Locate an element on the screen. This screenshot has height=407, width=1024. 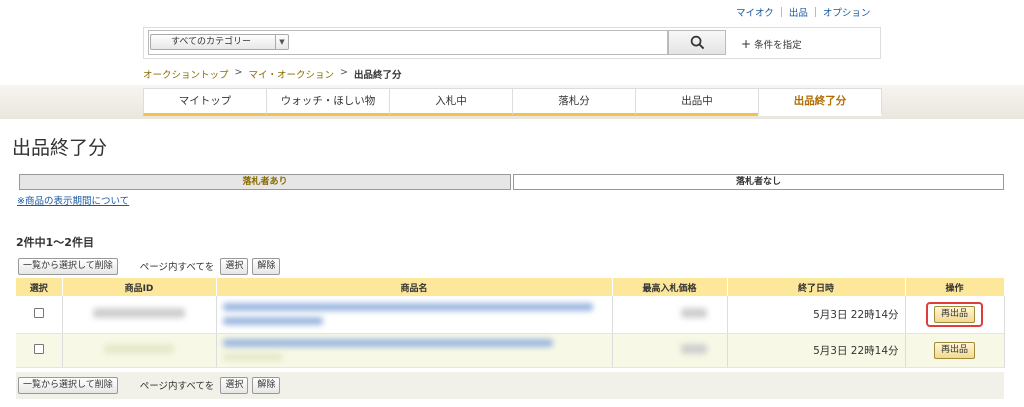
result-count: 2件中1〜2件目 is located at coordinates (55, 242).